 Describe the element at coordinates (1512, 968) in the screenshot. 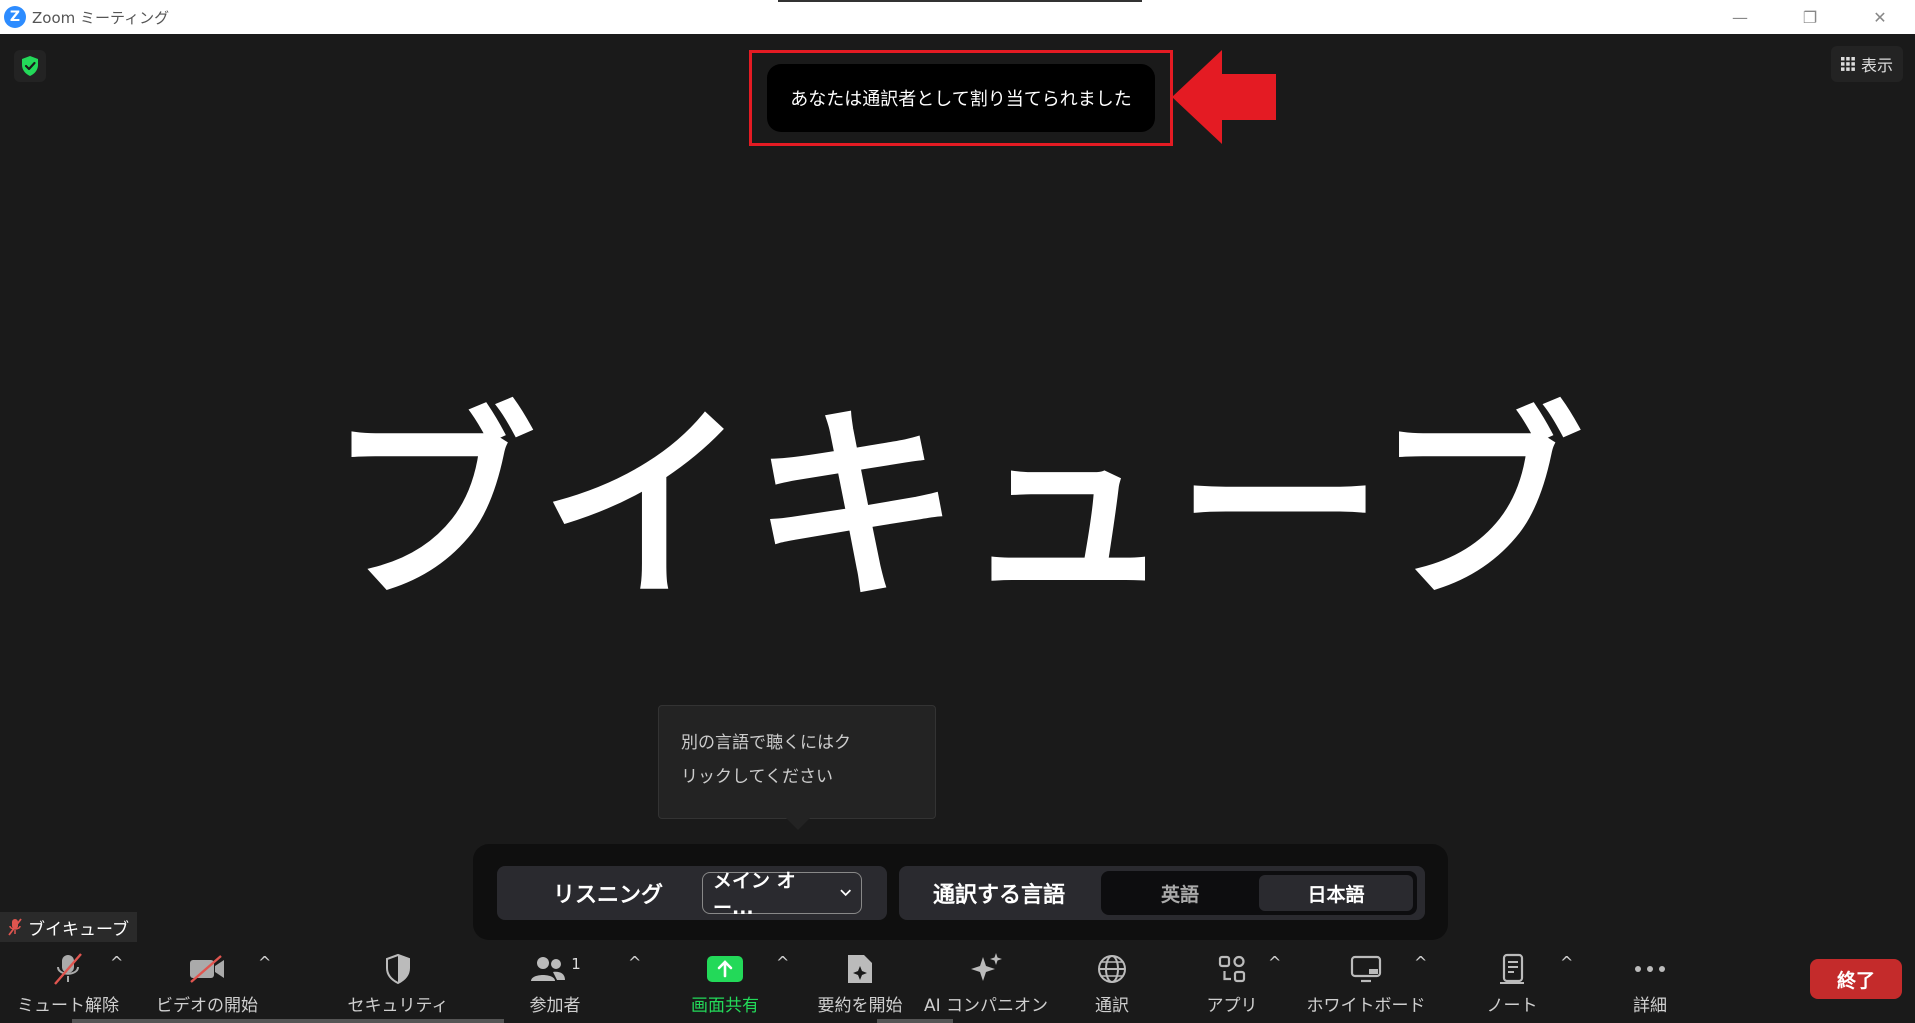

I see `notes-icon` at that location.